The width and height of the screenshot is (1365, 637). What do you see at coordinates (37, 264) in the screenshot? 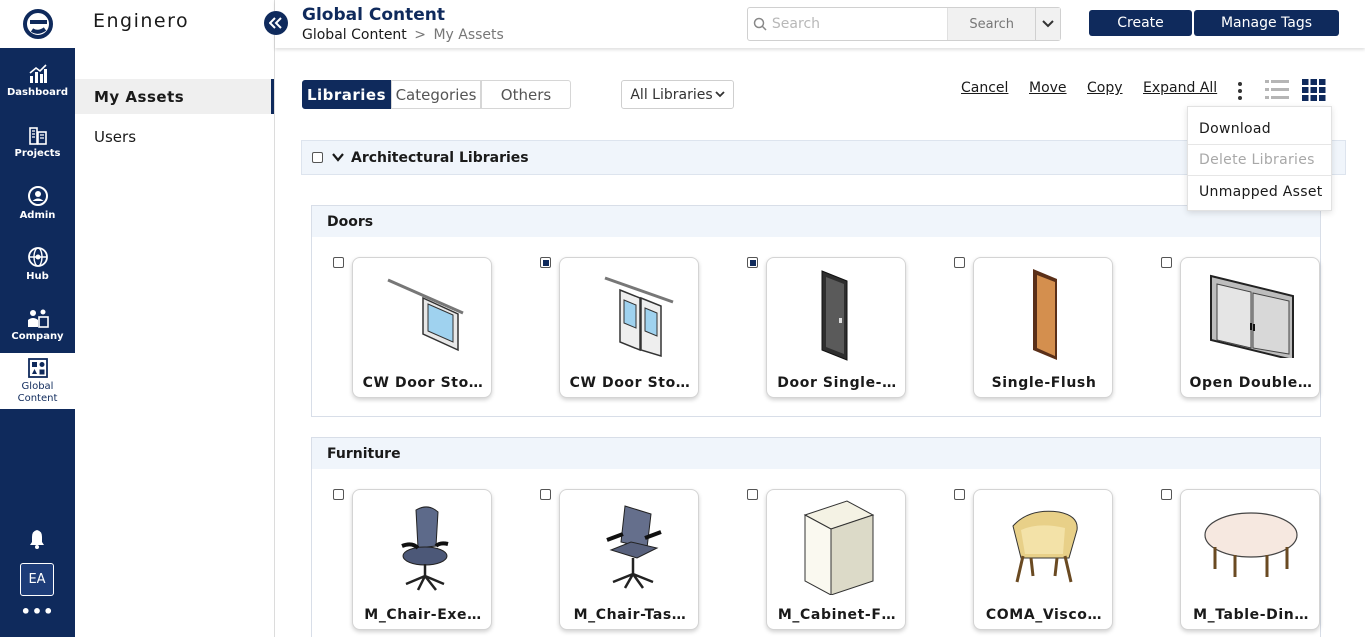
I see `rail-item-hub: Hub` at bounding box center [37, 264].